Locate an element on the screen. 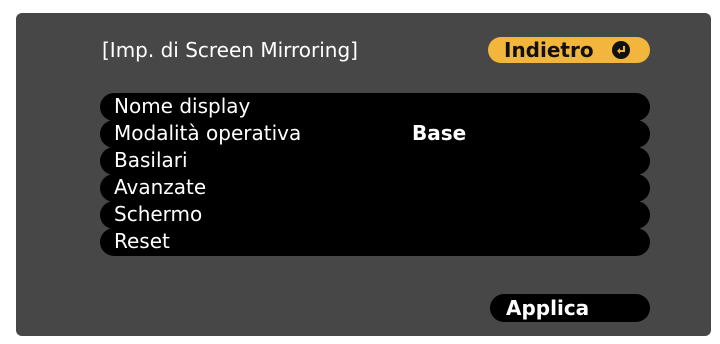 The image size is (720, 344). menu-item-basilari: Basilari is located at coordinates (375, 161).